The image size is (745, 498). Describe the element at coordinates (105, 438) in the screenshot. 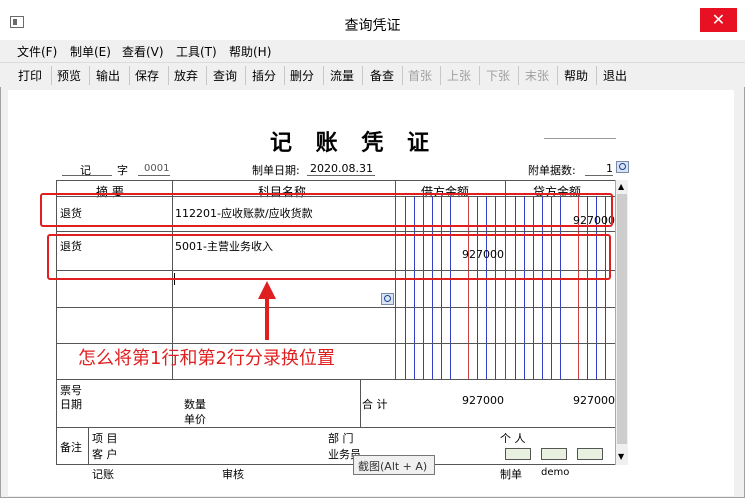

I see `project-label: 项 目` at that location.